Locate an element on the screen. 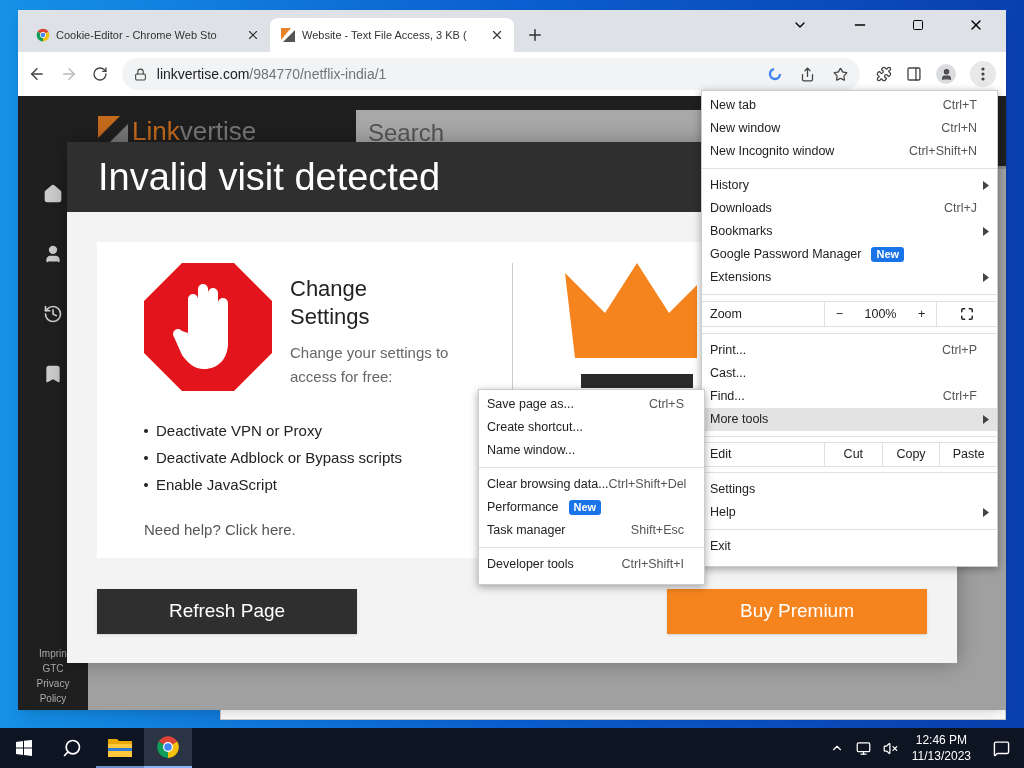 This screenshot has height=768, width=1024. more-icon is located at coordinates (983, 74).